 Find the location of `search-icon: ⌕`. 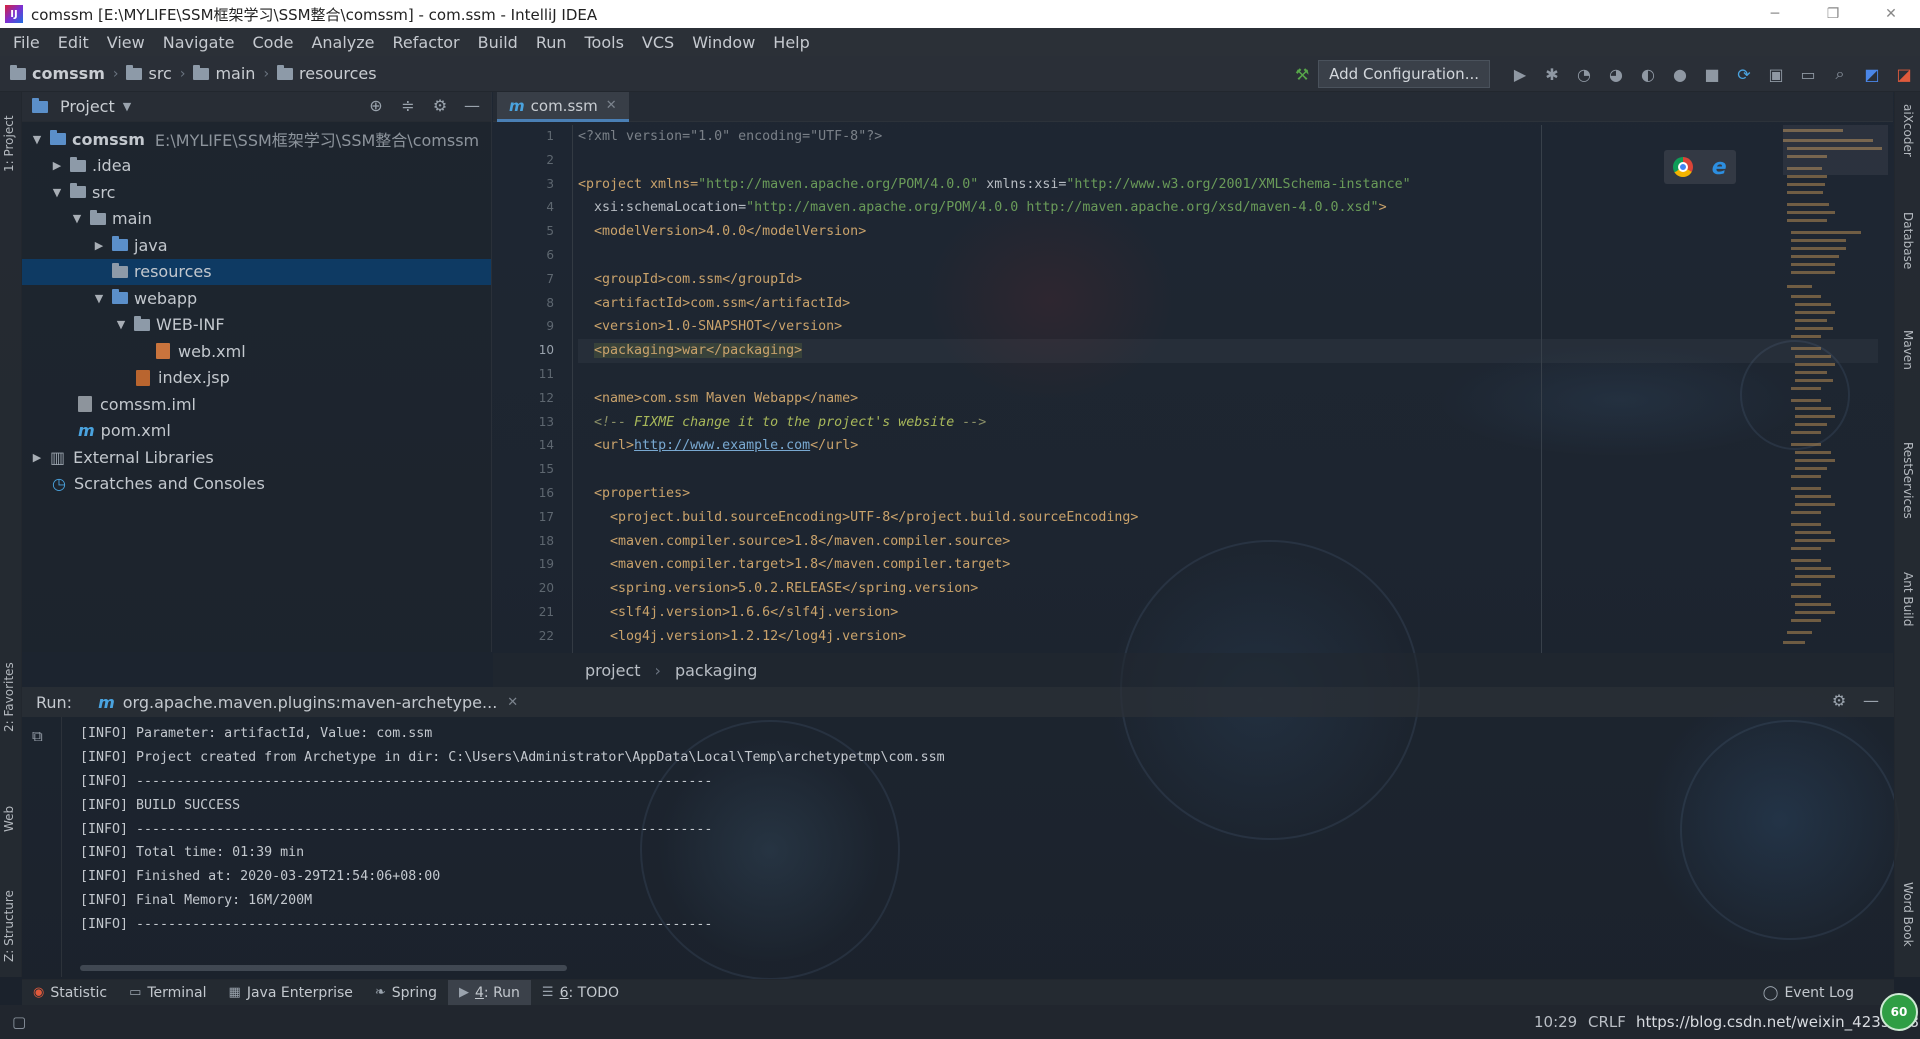

search-icon: ⌕ is located at coordinates (1840, 74).